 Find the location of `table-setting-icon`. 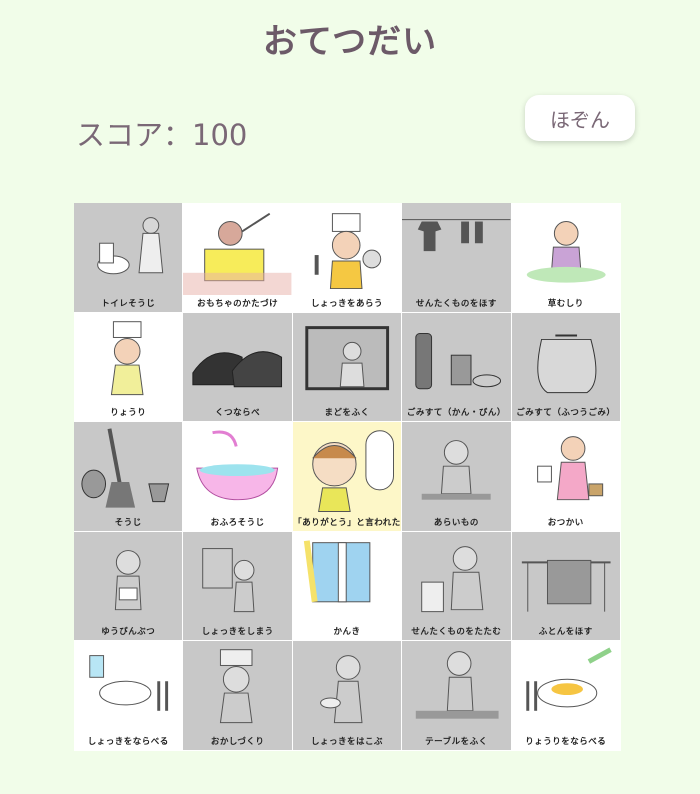

table-setting-icon is located at coordinates (129, 683).